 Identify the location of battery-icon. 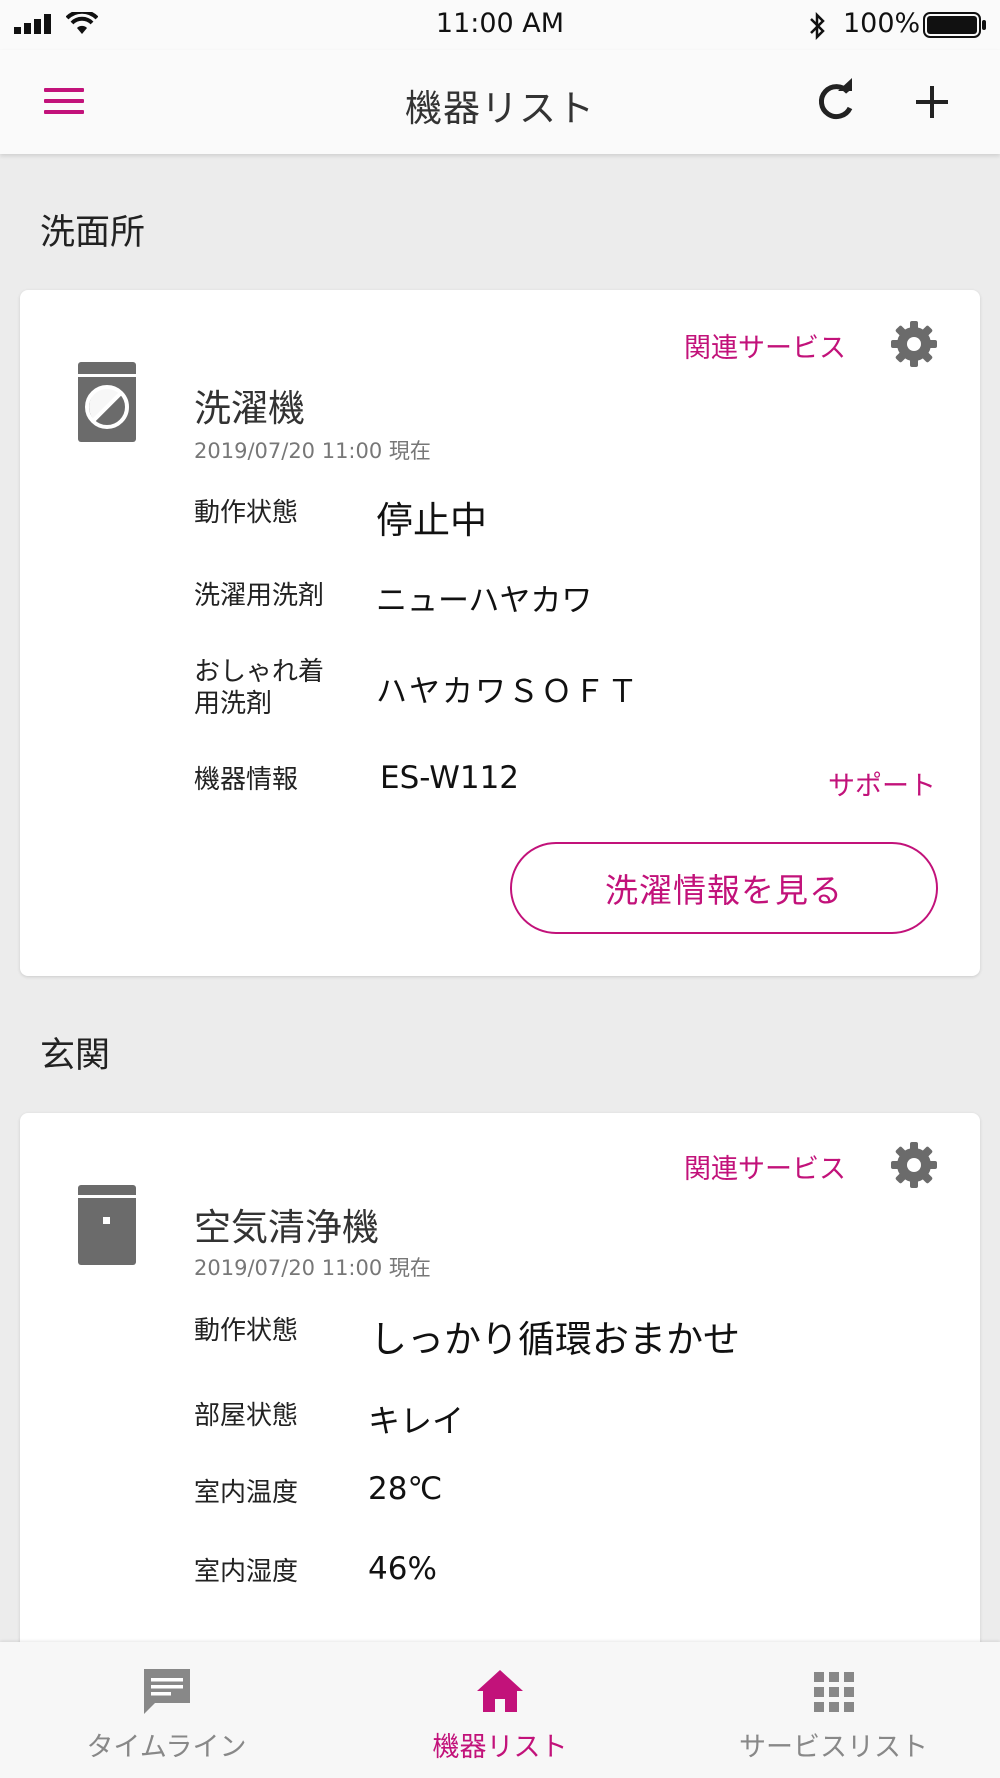
(954, 25).